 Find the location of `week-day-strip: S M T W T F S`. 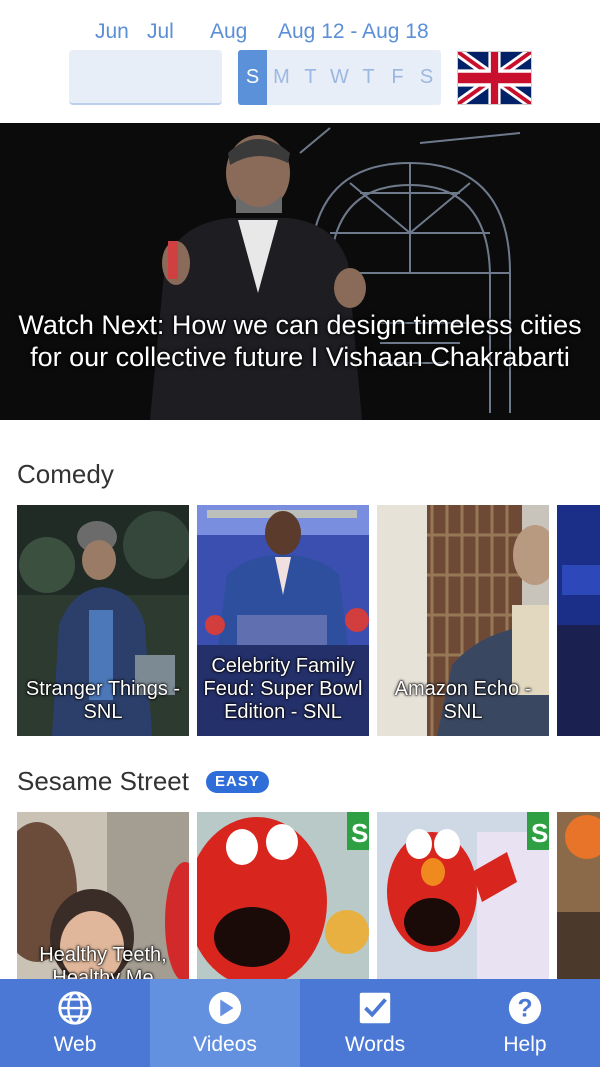

week-day-strip: S M T W T F S is located at coordinates (339, 77).